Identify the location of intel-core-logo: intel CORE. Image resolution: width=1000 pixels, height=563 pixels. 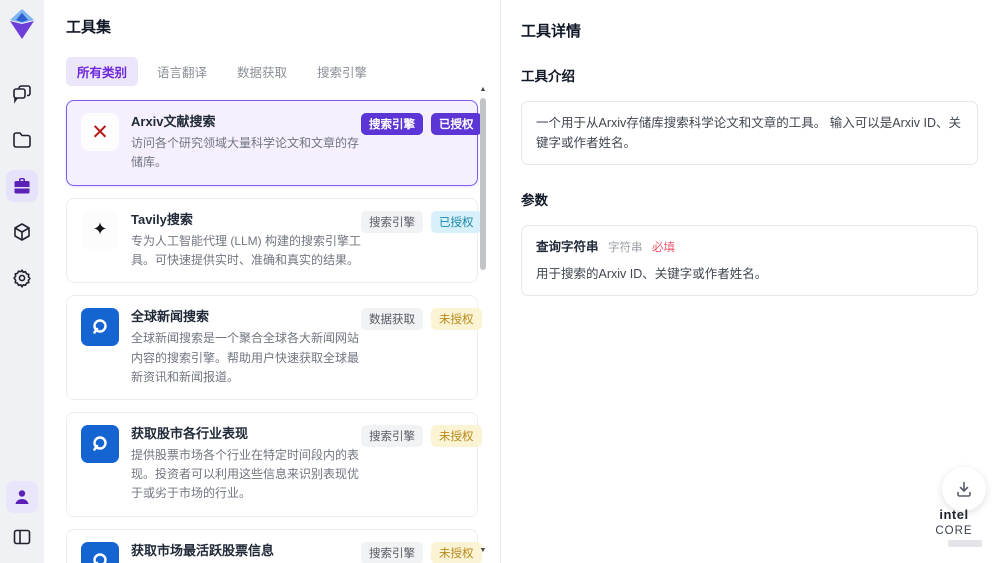
(954, 527).